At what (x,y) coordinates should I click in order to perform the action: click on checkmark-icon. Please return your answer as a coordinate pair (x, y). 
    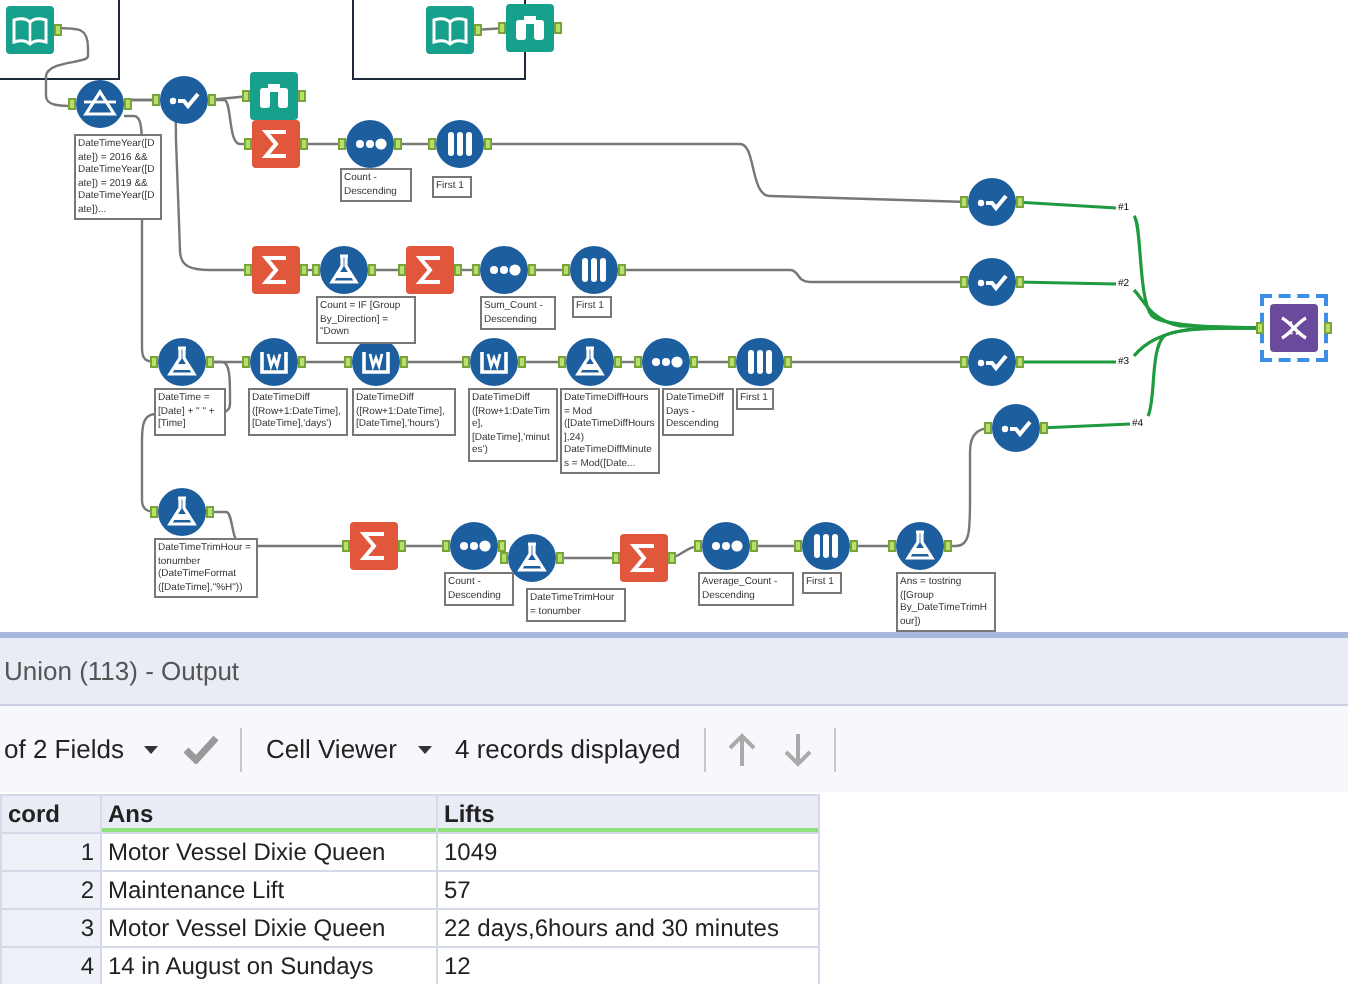
    Looking at the image, I should click on (200, 749).